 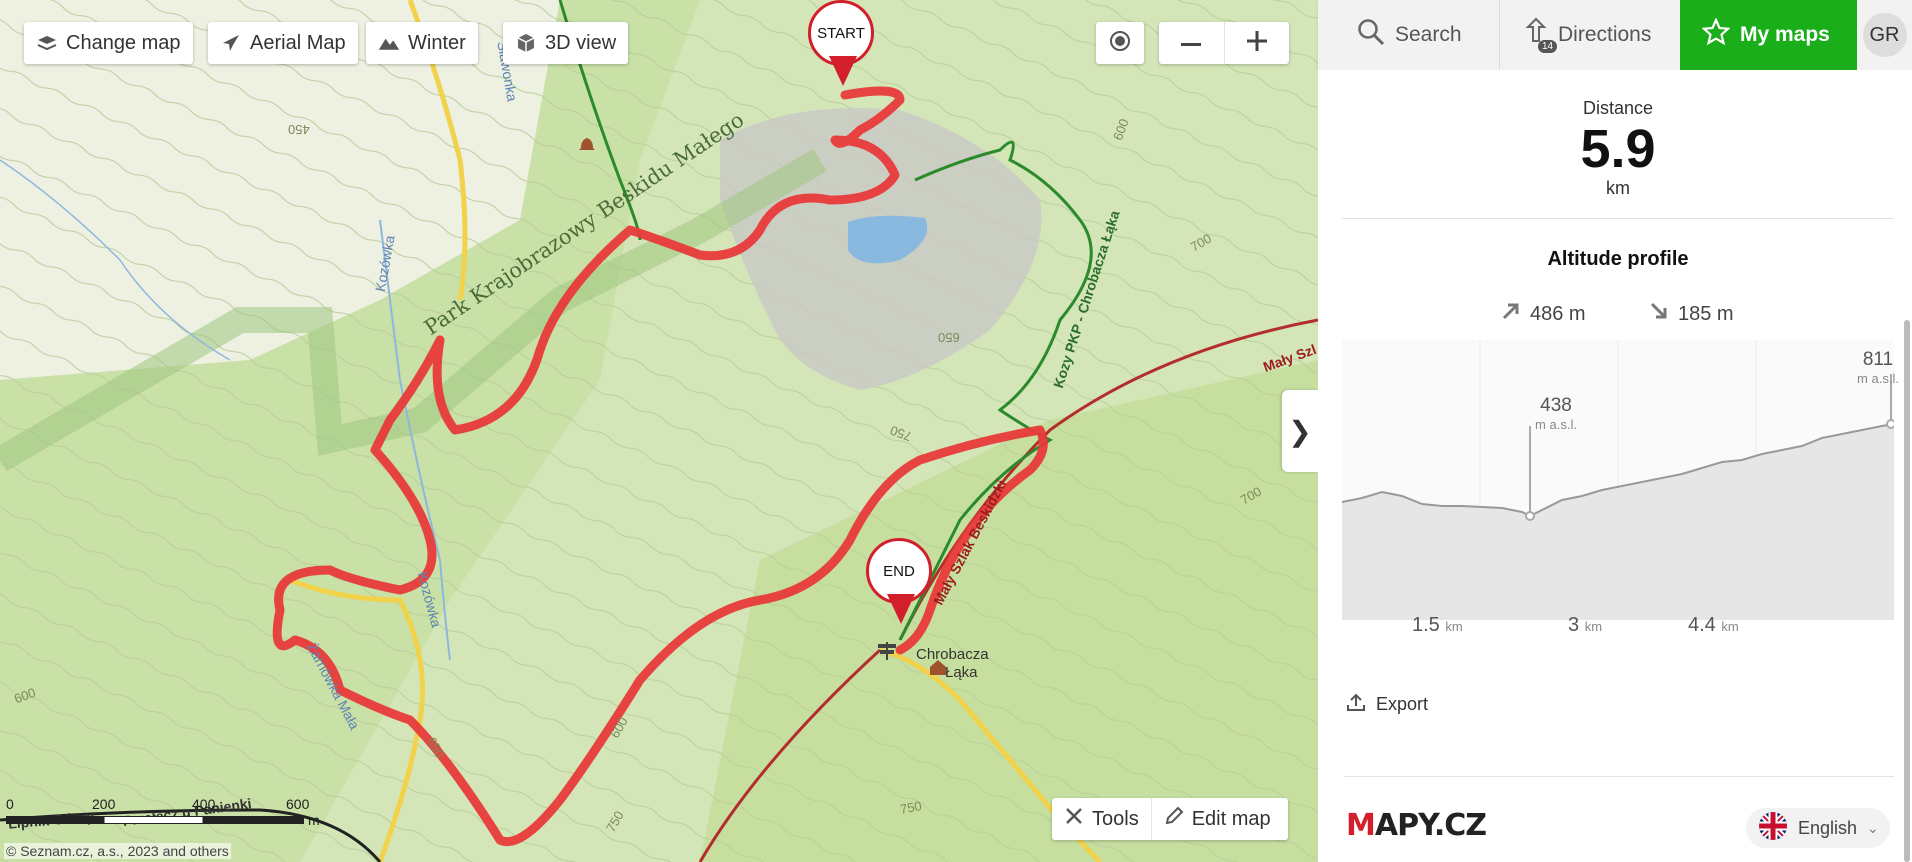 What do you see at coordinates (1907, 591) in the screenshot?
I see `panel-scrollbar` at bounding box center [1907, 591].